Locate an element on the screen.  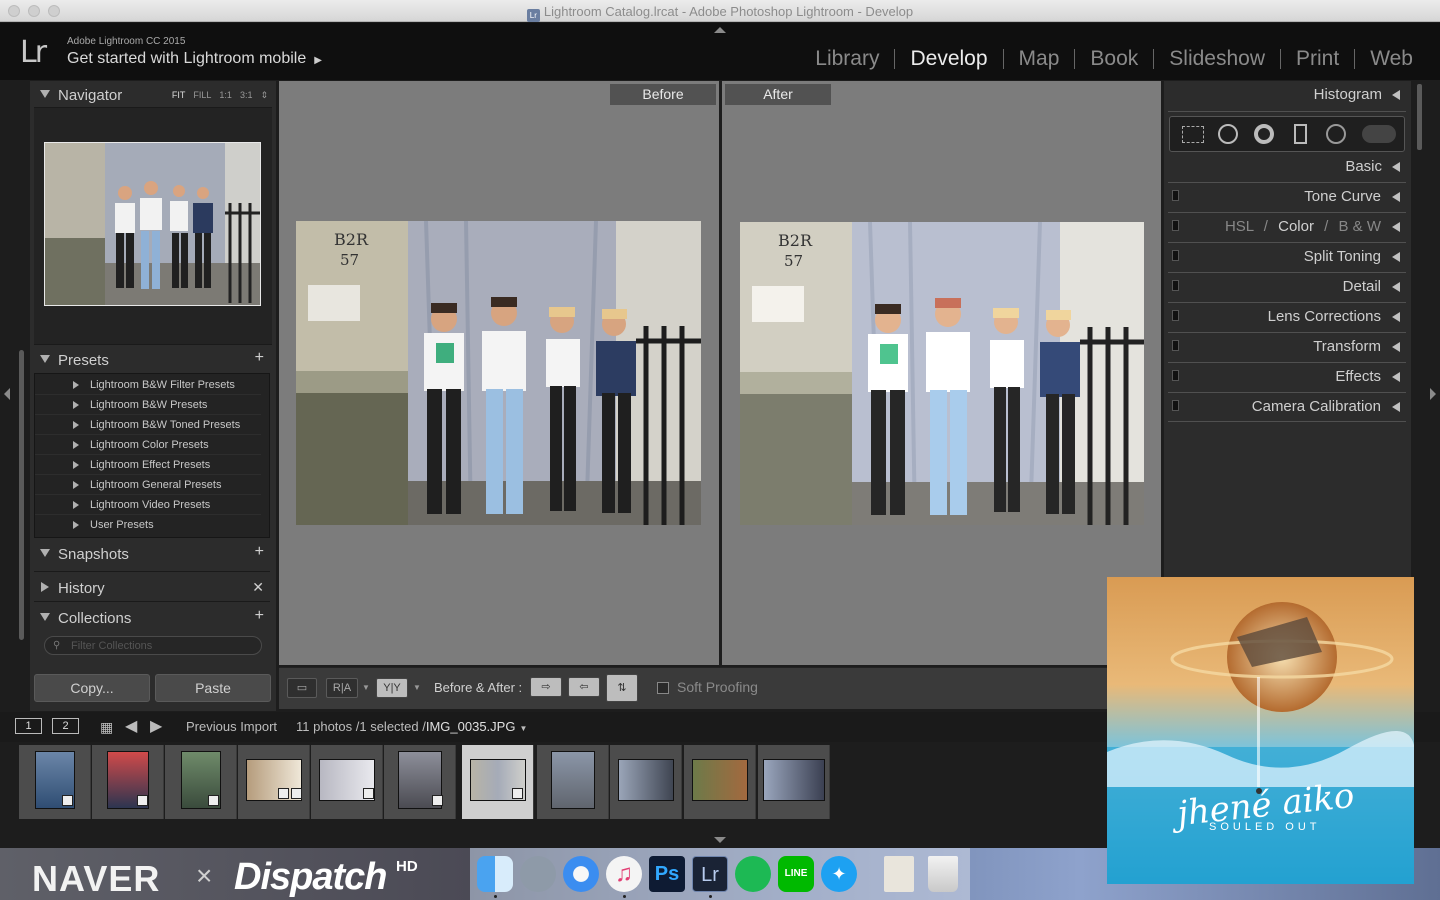
collections-header: Collections + is located at coordinates (153, 619).